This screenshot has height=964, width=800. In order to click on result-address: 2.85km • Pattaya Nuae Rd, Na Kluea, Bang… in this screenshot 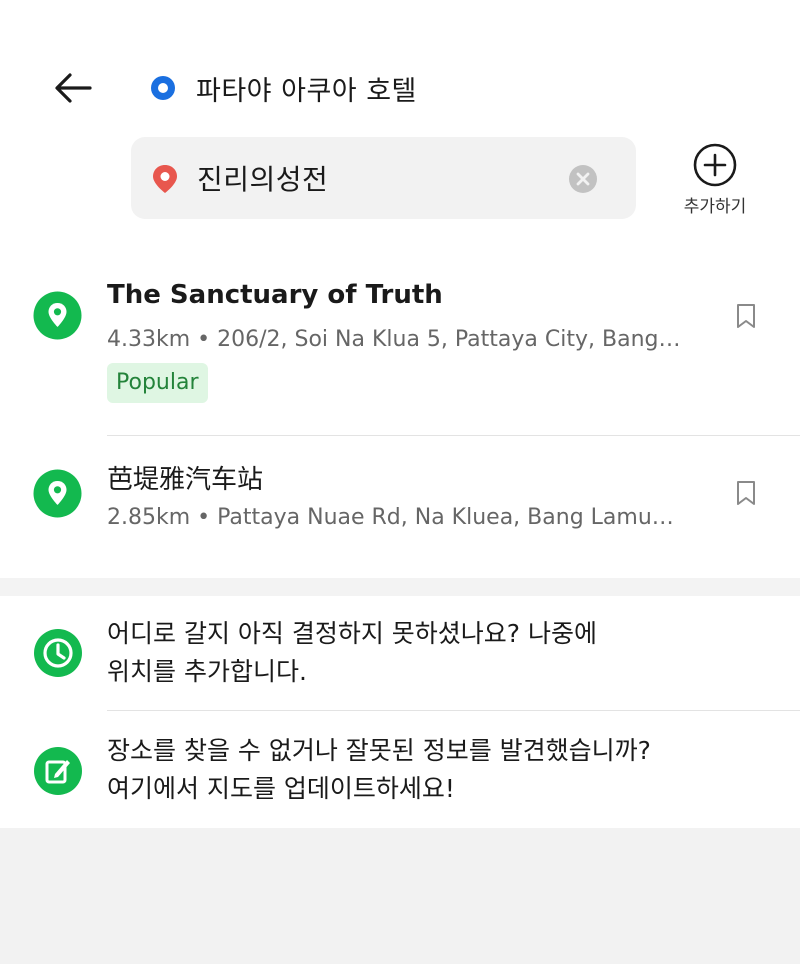, I will do `click(397, 517)`.